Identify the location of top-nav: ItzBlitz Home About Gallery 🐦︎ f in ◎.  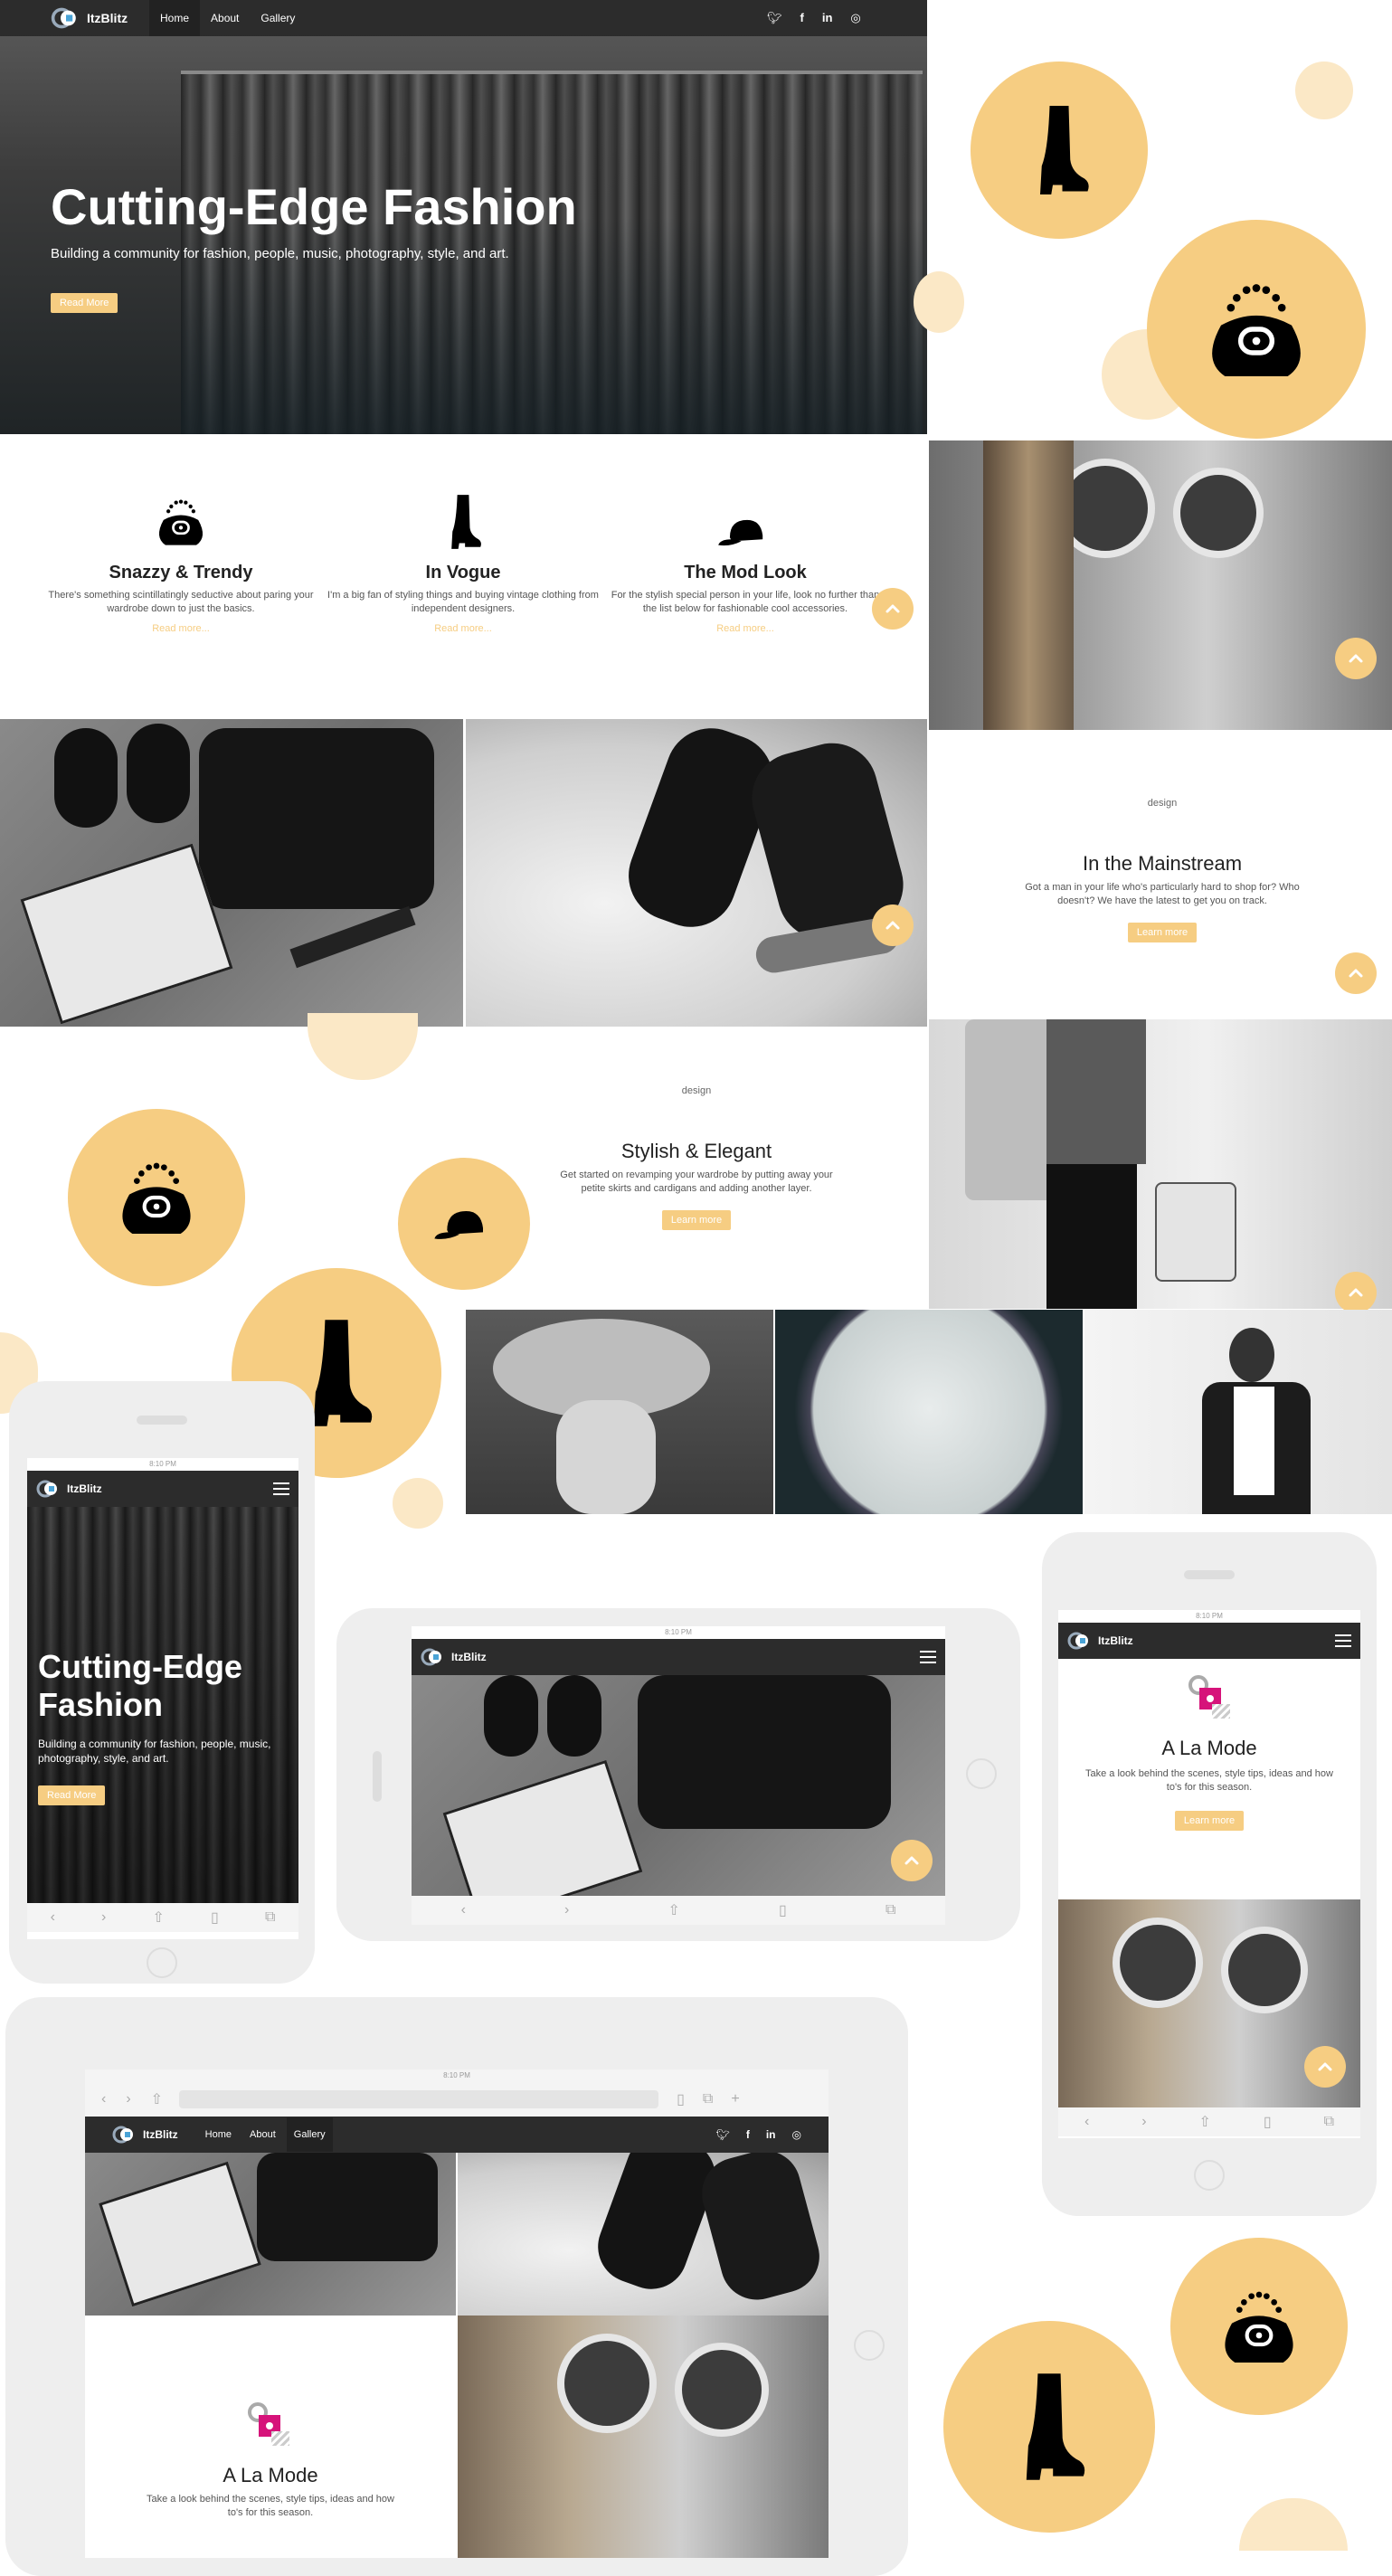
(463, 18).